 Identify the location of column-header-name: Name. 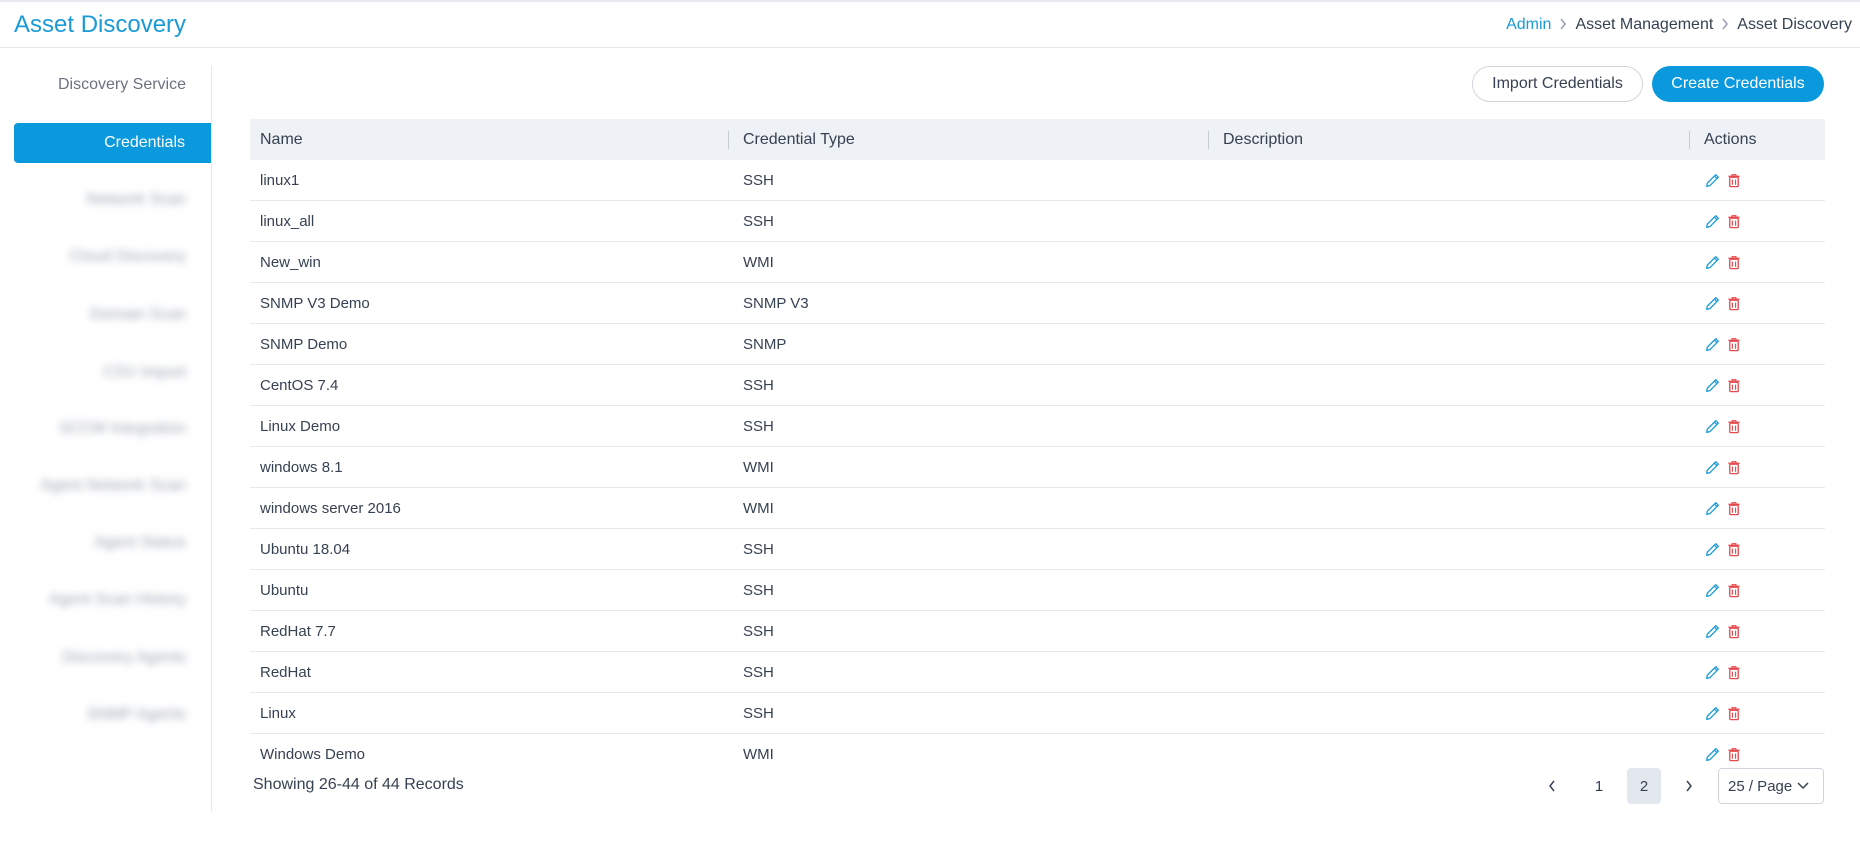
(489, 139).